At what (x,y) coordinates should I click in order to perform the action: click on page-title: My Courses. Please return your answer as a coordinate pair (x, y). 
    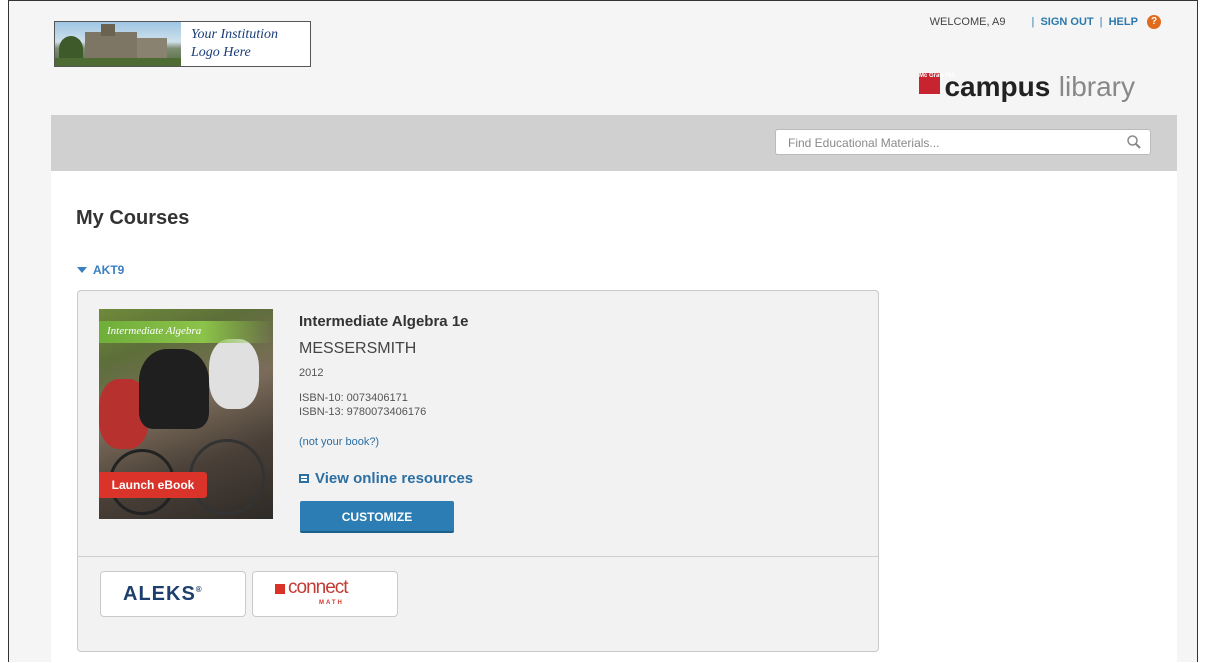
    Looking at the image, I should click on (133, 218).